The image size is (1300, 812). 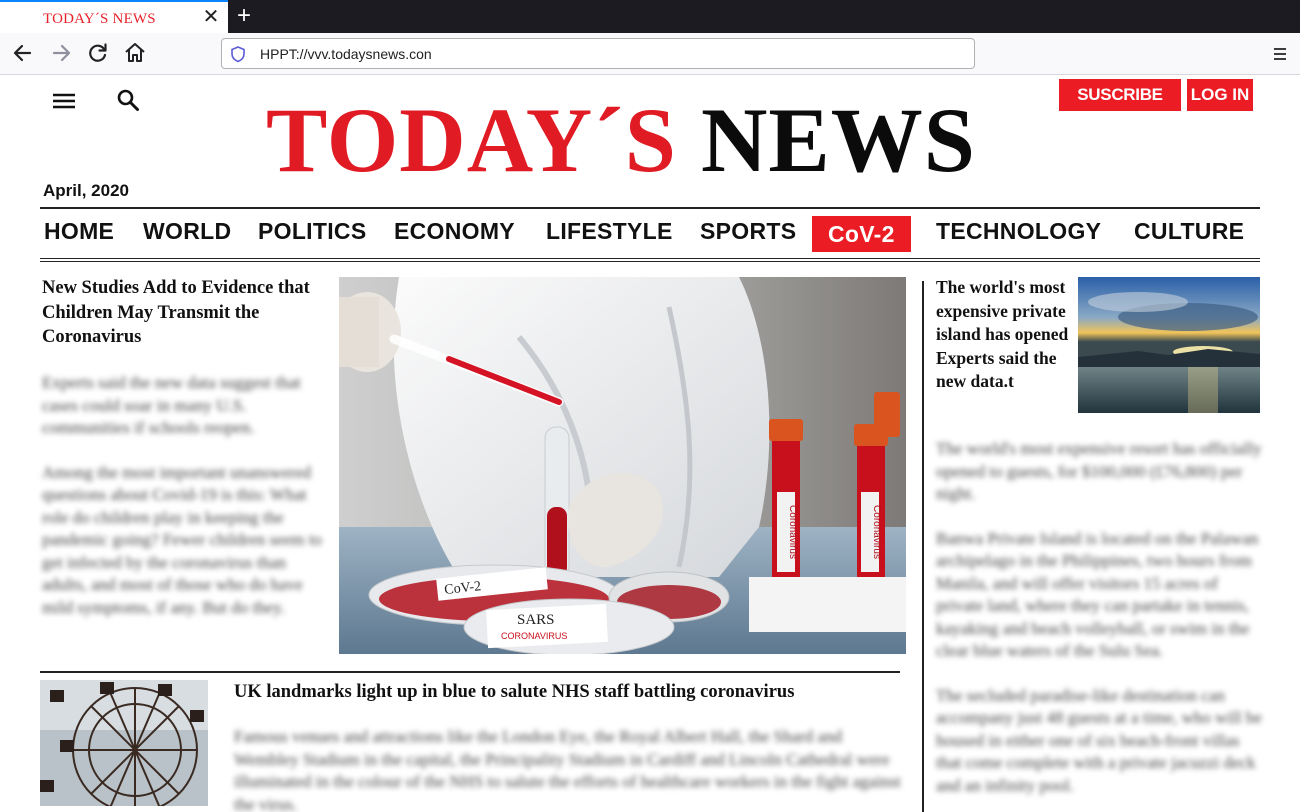 I want to click on ferris-wheel-thumbnail, so click(x=124, y=743).